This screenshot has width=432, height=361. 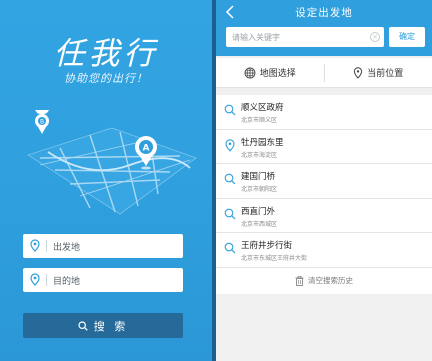 I want to click on origin-placeholder: 出发地, so click(x=67, y=247).